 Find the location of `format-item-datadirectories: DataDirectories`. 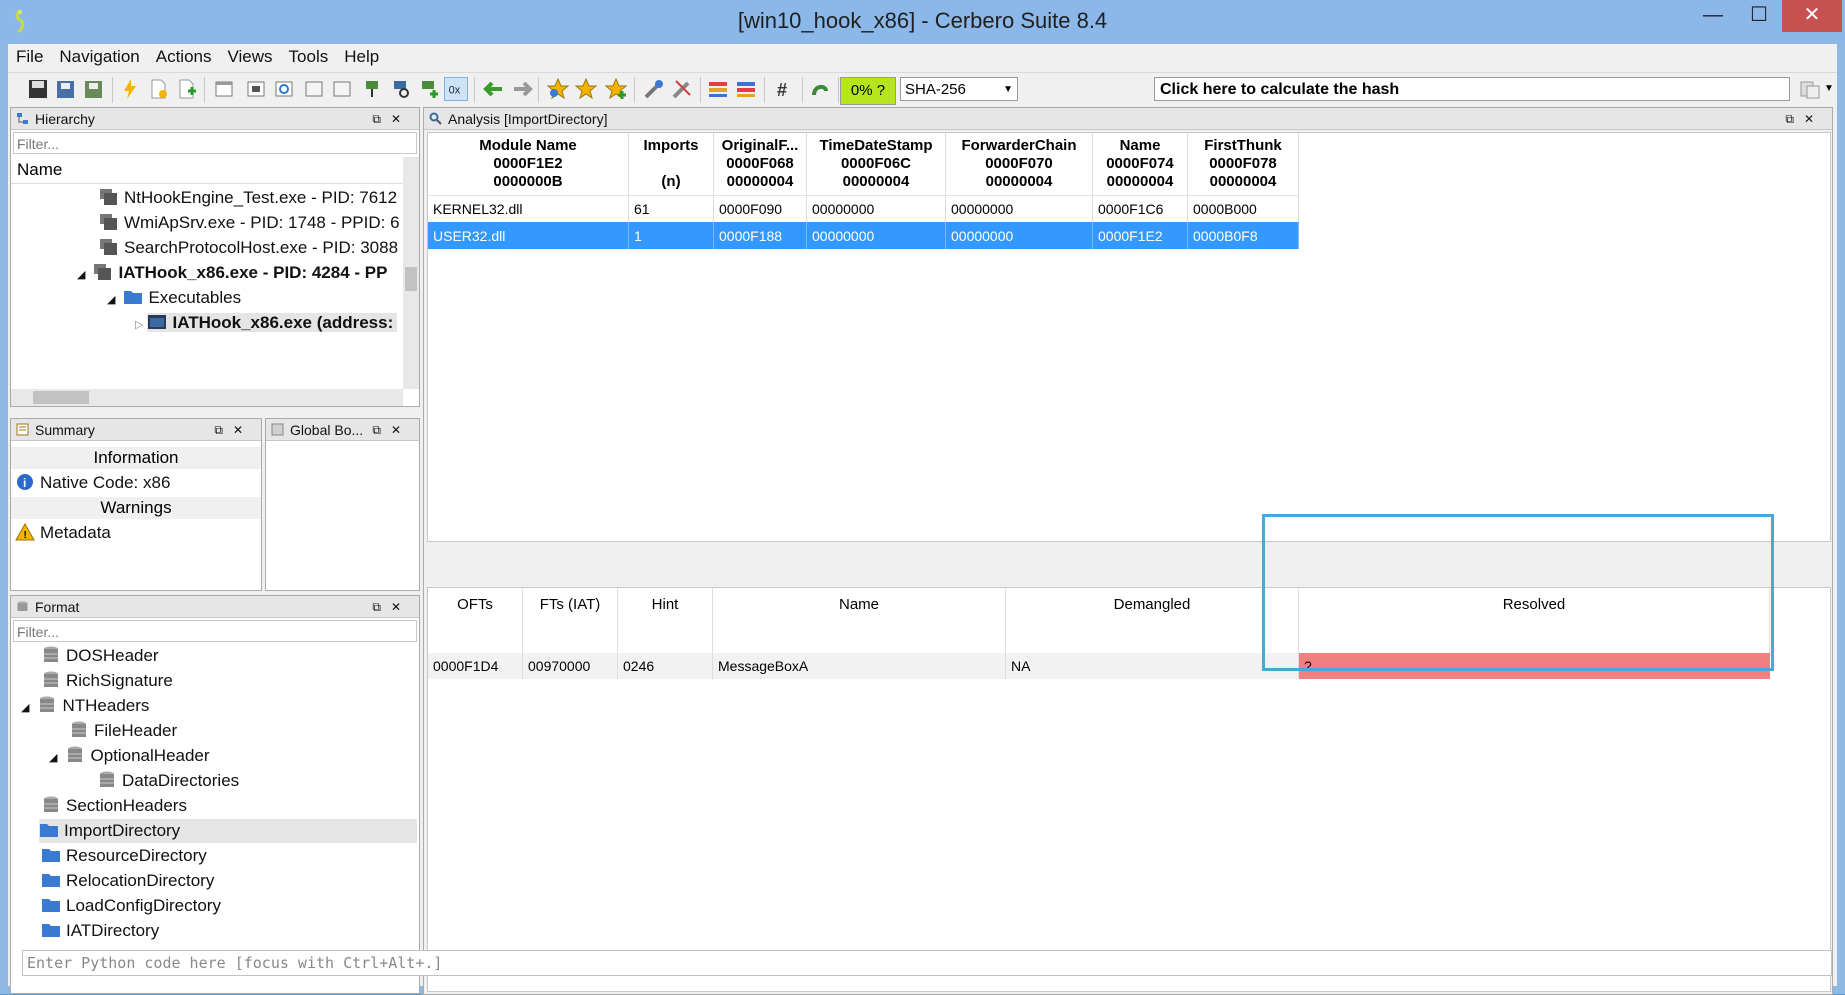

format-item-datadirectories: DataDirectories is located at coordinates (254, 781).